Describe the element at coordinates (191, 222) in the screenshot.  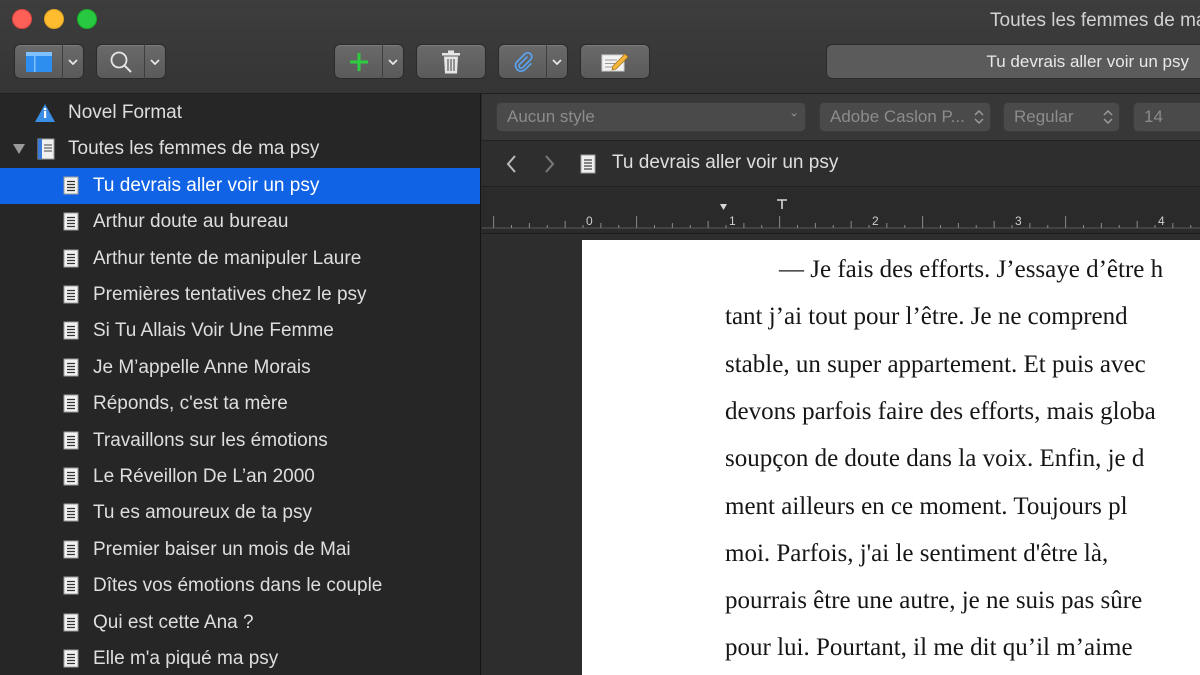
I see `binder-item-label: Arthur doute au bureau` at that location.